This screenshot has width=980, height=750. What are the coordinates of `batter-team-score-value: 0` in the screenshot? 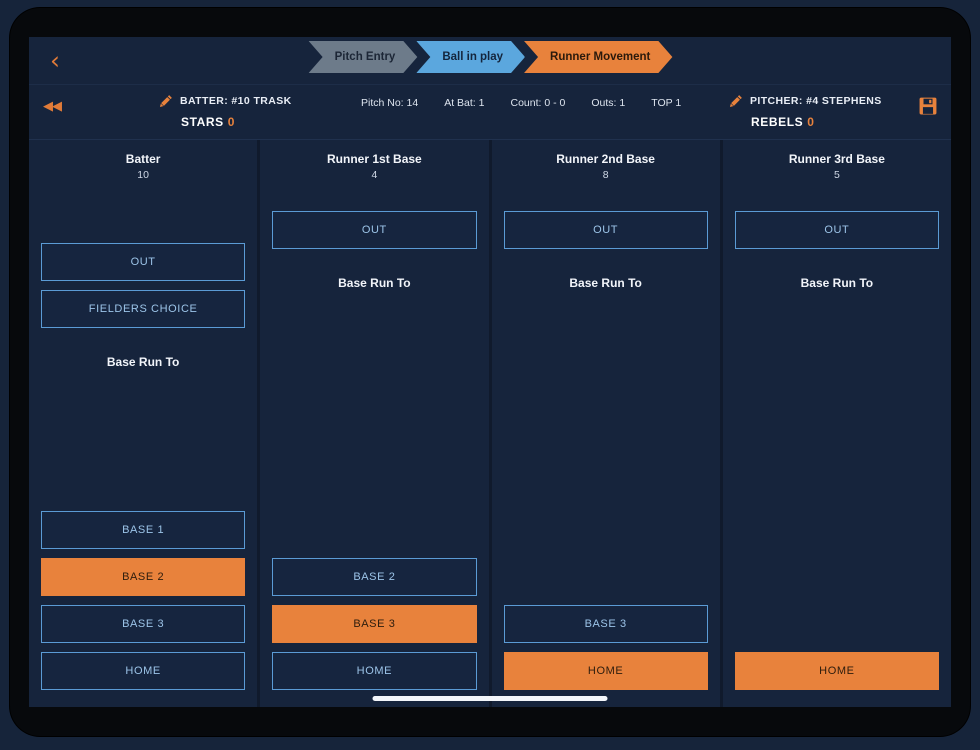 It's located at (231, 122).